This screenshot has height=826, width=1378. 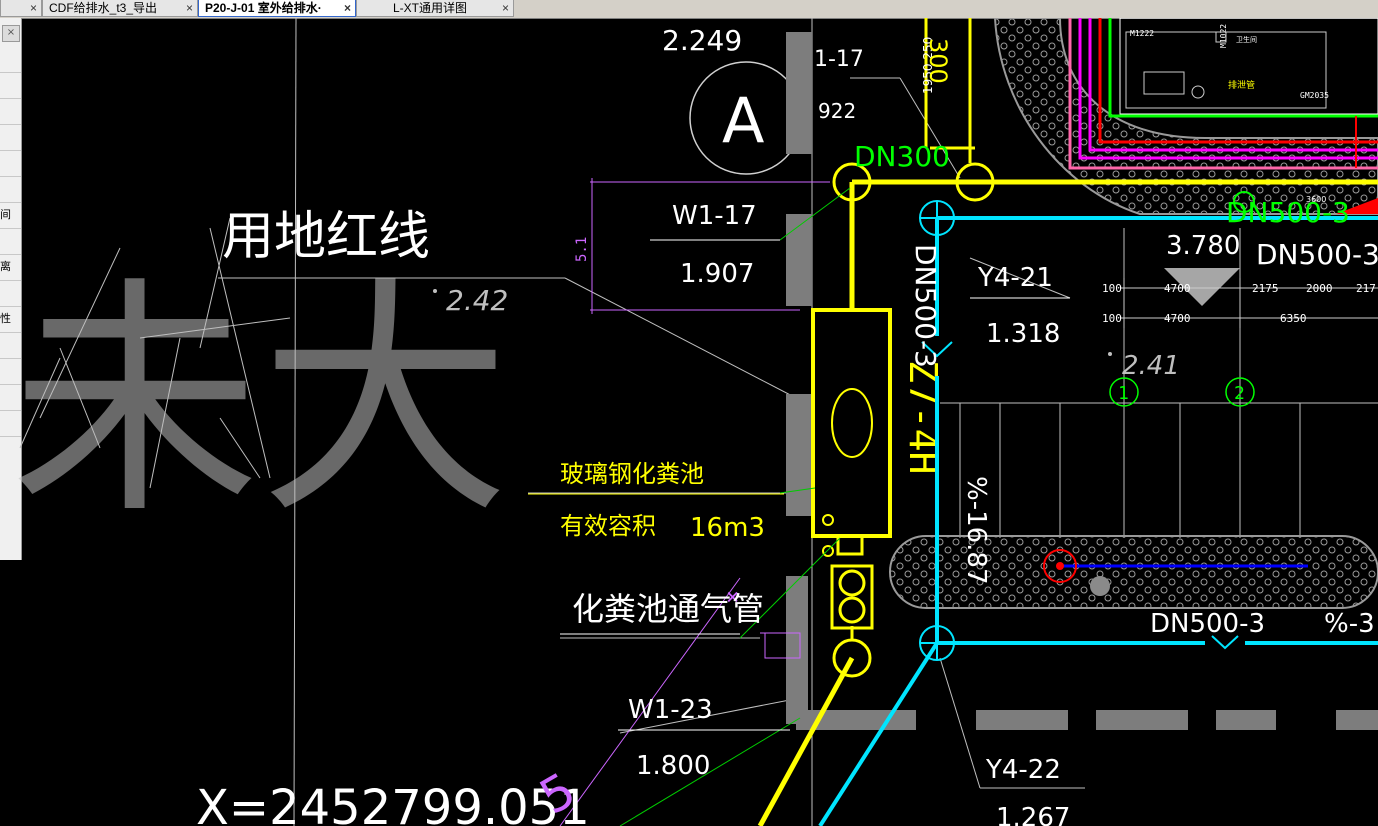 I want to click on dn500-3-right-text: DN500-3, so click(x=1317, y=254).